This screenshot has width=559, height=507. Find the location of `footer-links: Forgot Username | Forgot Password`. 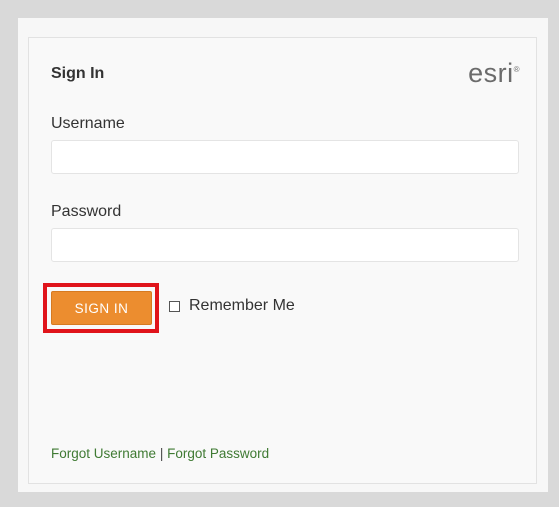

footer-links: Forgot Username | Forgot Password is located at coordinates (160, 453).